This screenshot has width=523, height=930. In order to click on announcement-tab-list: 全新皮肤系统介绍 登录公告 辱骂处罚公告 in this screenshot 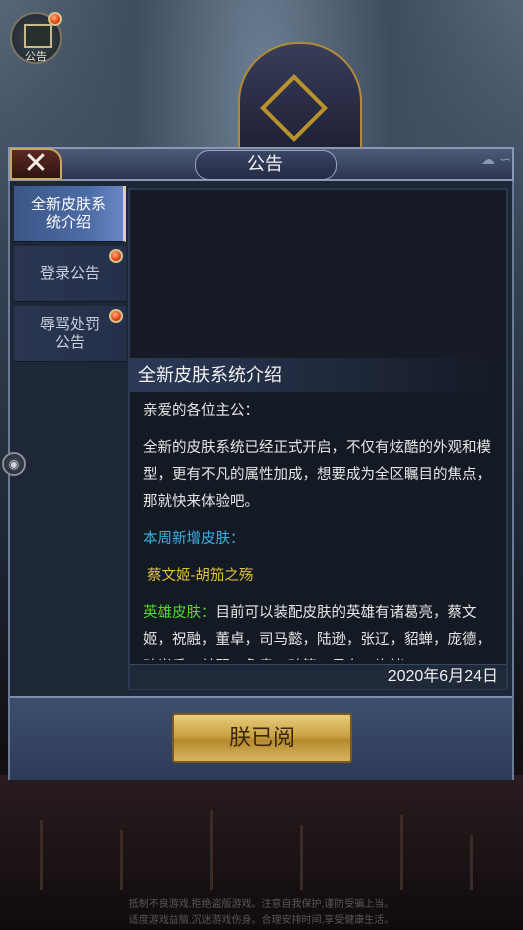, I will do `click(70, 436)`.